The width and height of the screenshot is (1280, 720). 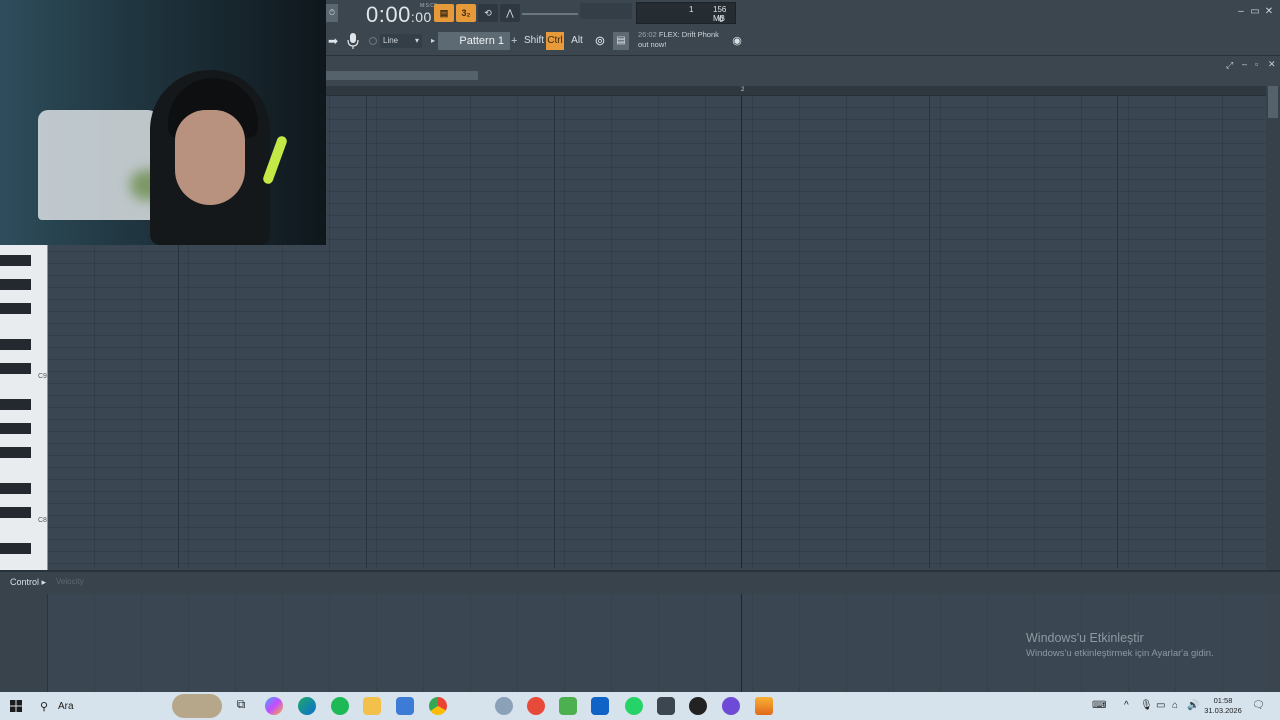 What do you see at coordinates (333, 41) in the screenshot?
I see `arrow-right-icon: ➡` at bounding box center [333, 41].